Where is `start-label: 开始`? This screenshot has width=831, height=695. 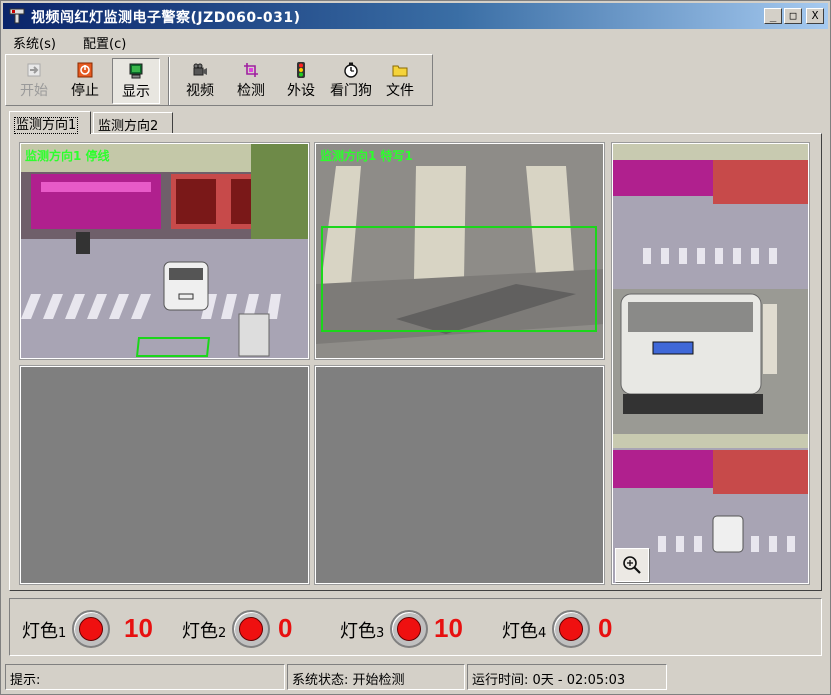 start-label: 开始 is located at coordinates (34, 91).